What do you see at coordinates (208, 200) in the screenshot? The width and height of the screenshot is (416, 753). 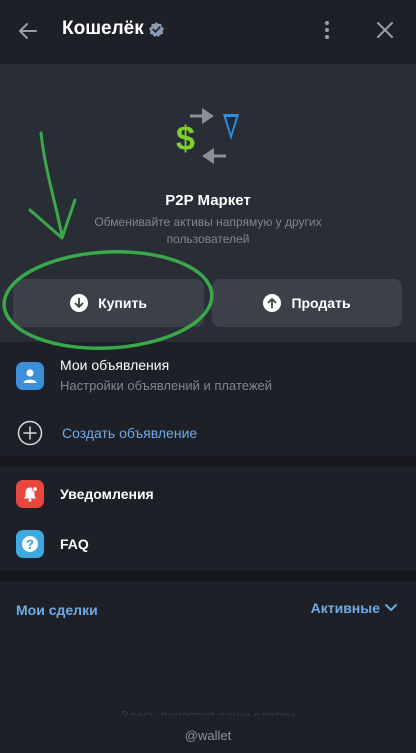 I see `hero-title: P2P Маркет` at bounding box center [208, 200].